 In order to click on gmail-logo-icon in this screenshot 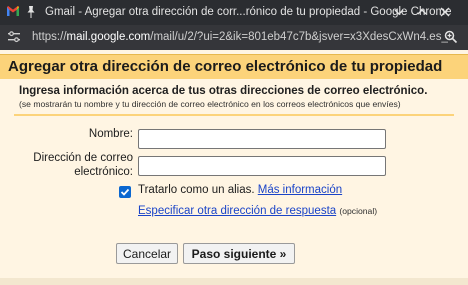, I will do `click(13, 11)`.